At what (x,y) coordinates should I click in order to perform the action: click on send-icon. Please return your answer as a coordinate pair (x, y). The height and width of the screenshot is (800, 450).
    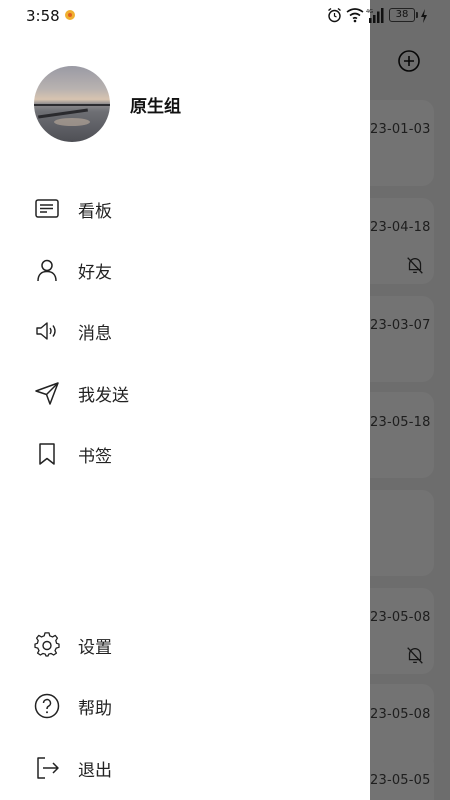
    Looking at the image, I should click on (47, 393).